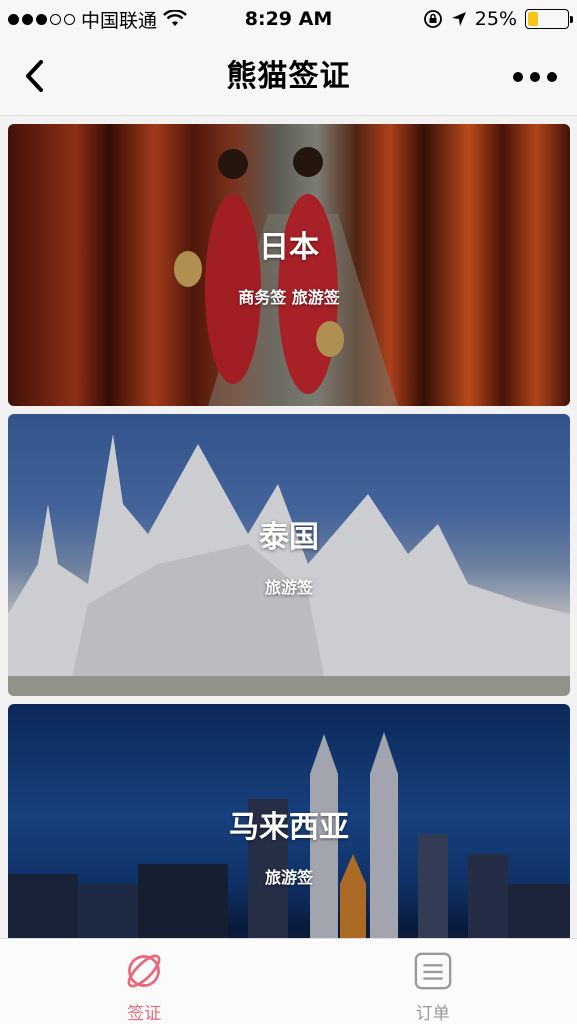  Describe the element at coordinates (289, 537) in the screenshot. I see `card-title: 泰国` at that location.